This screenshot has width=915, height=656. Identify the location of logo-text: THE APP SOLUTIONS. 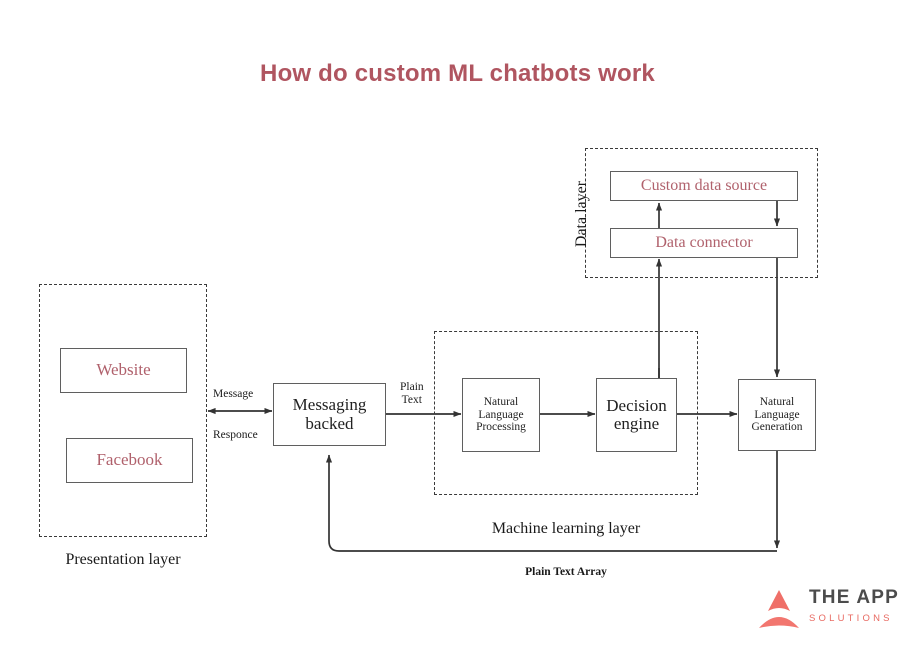
(854, 606).